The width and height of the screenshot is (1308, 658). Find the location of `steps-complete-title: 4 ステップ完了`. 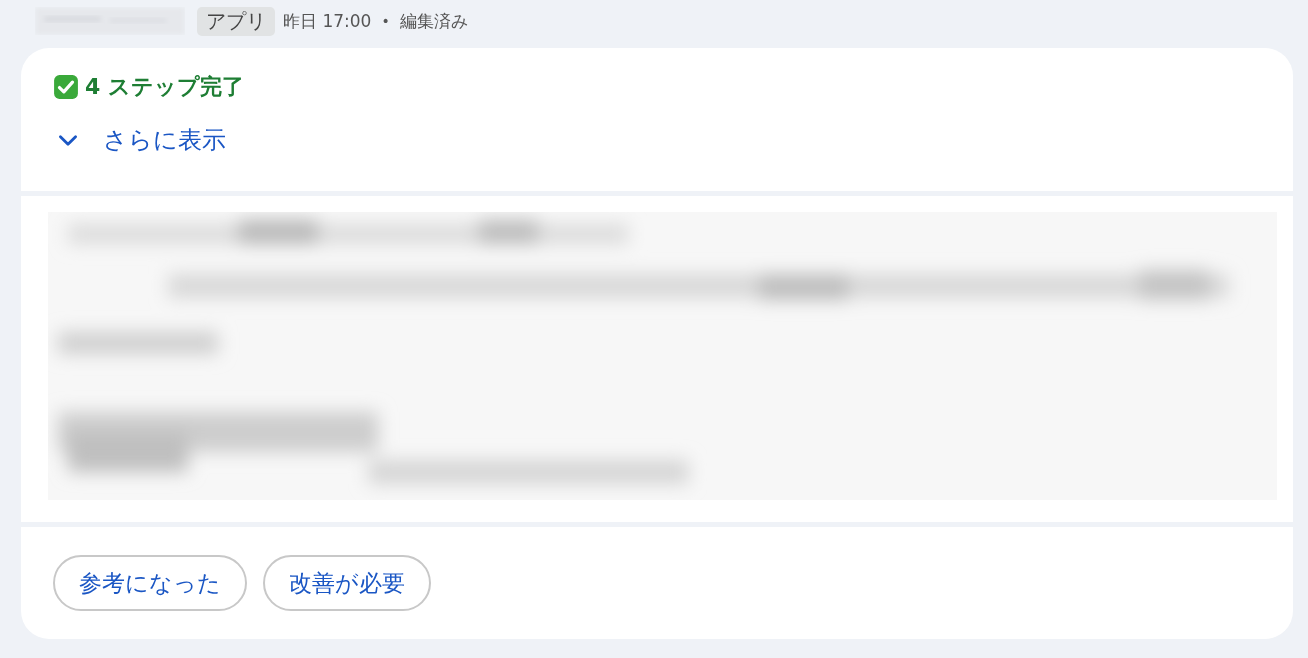

steps-complete-title: 4 ステップ完了 is located at coordinates (164, 87).